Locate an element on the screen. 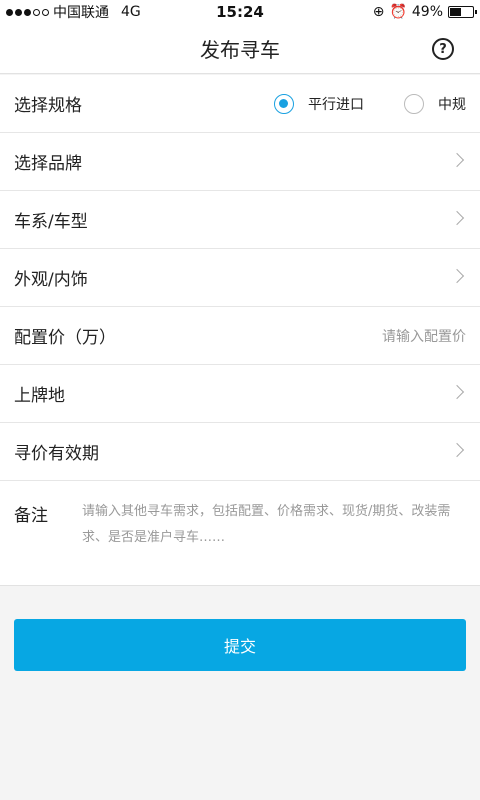 The image size is (480, 800). appearance-row: 外观/内饰 is located at coordinates (240, 278).